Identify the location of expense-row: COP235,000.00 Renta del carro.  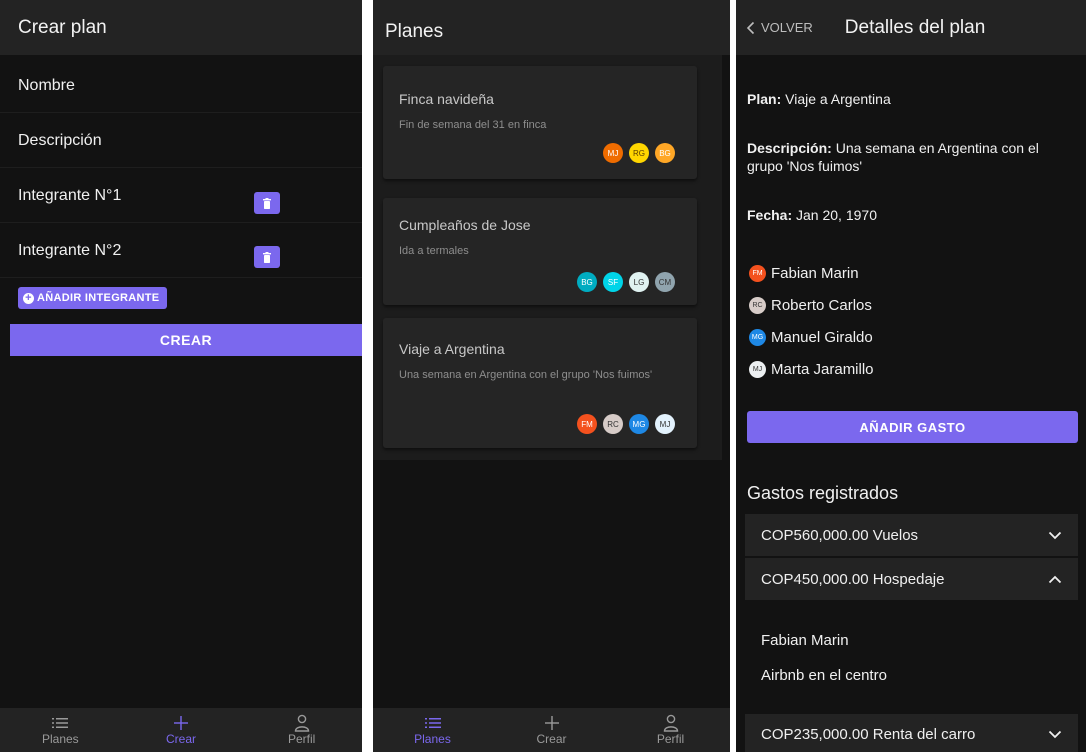
(911, 733).